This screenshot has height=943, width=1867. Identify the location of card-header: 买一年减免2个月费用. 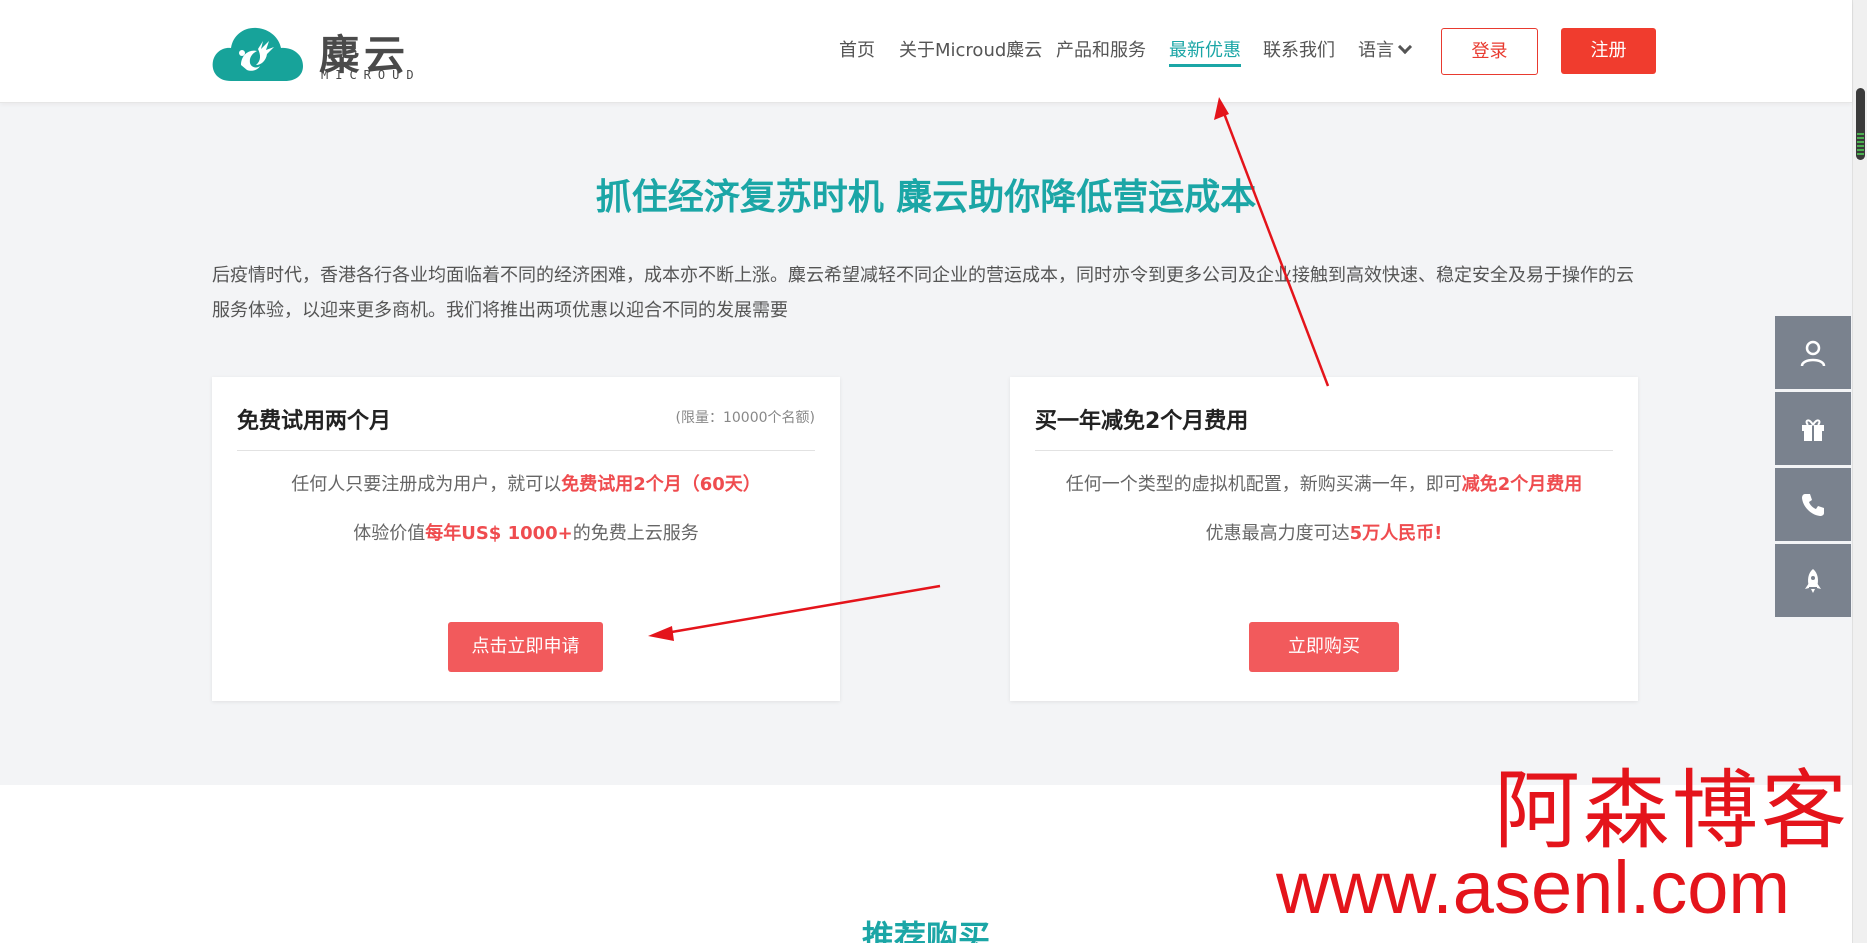
(1324, 414).